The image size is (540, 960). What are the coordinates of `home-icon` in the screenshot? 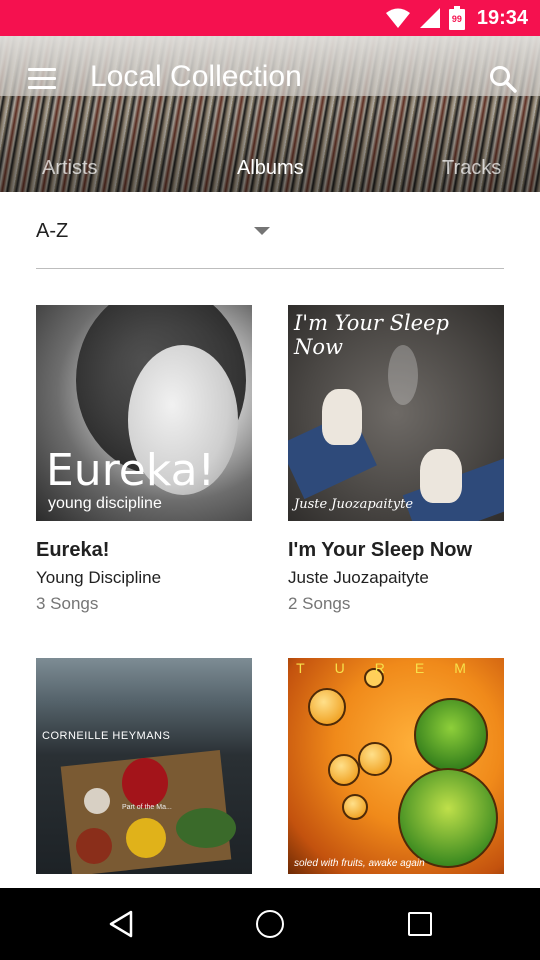 It's located at (270, 924).